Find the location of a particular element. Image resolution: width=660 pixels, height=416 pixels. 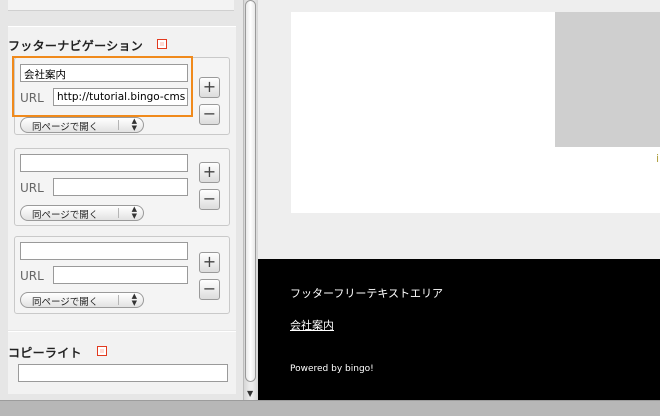

nav-item-1-add-button: + is located at coordinates (209, 87).